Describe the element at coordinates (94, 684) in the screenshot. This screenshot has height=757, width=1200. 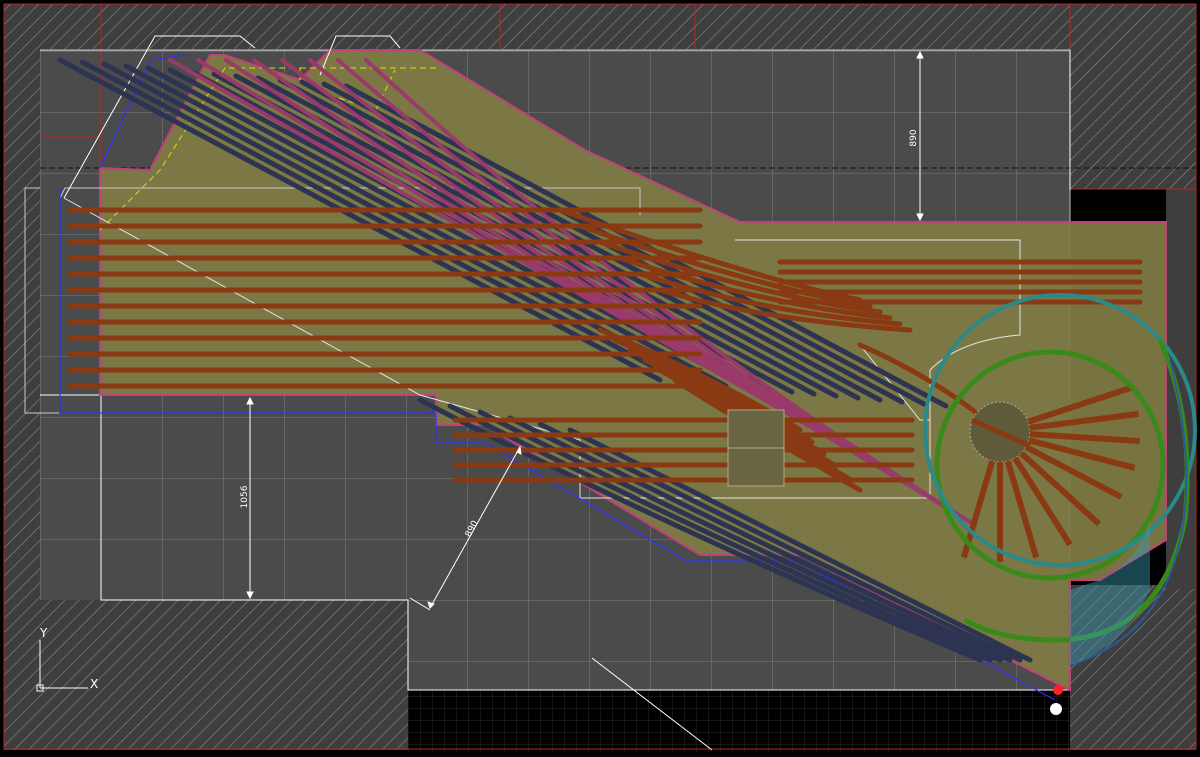
I see `ucs-x-label: X` at that location.